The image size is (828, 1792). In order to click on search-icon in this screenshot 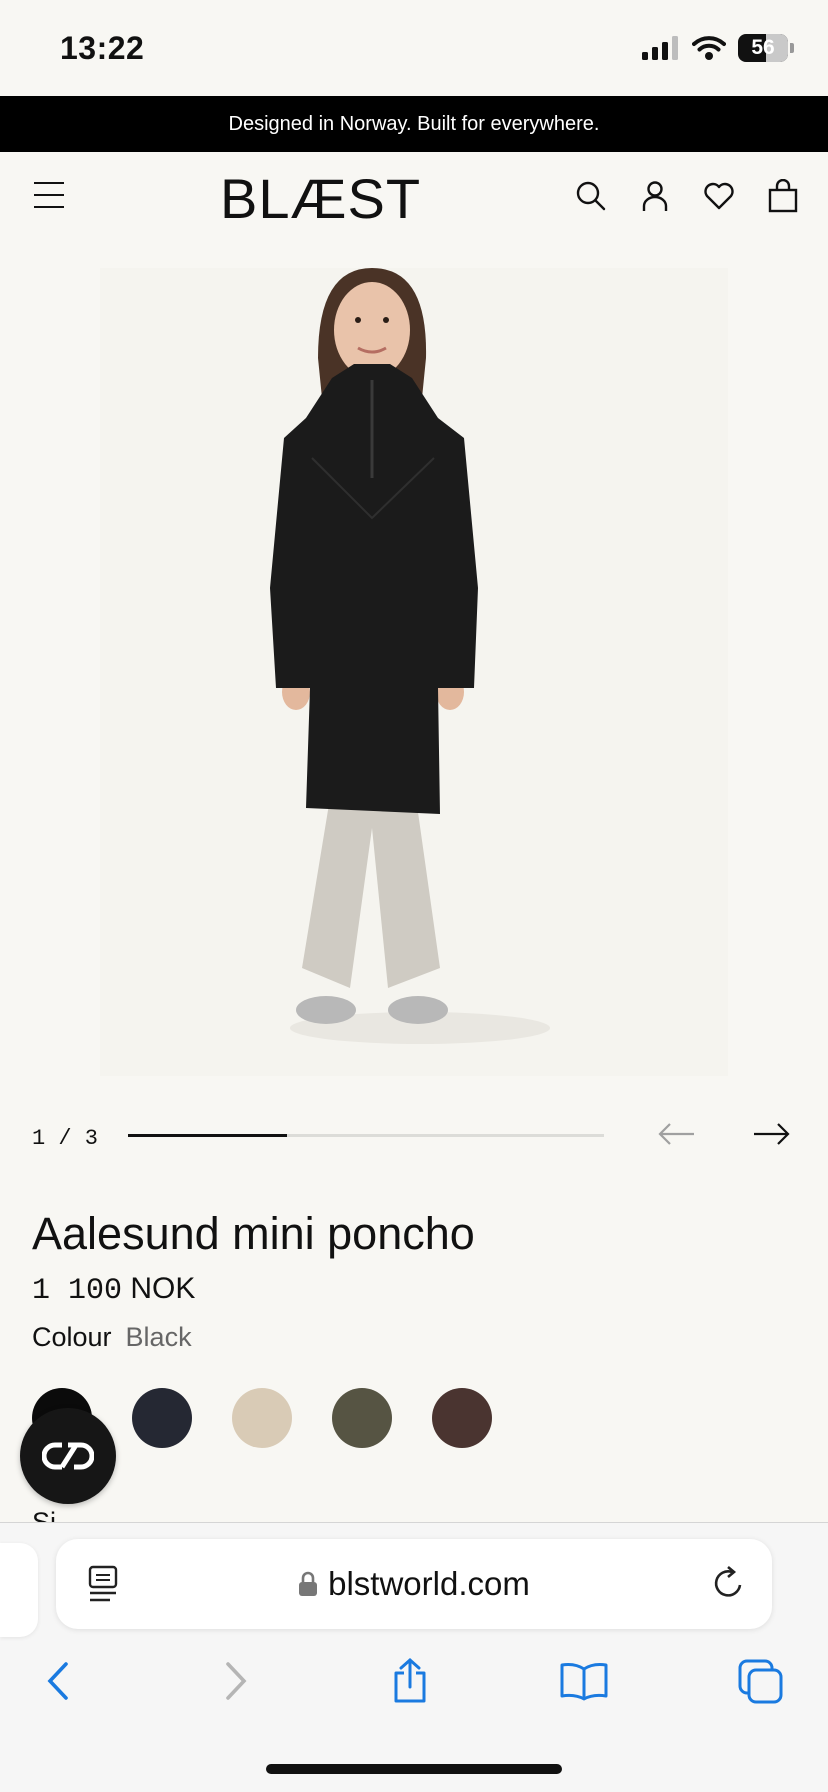, I will do `click(591, 196)`.